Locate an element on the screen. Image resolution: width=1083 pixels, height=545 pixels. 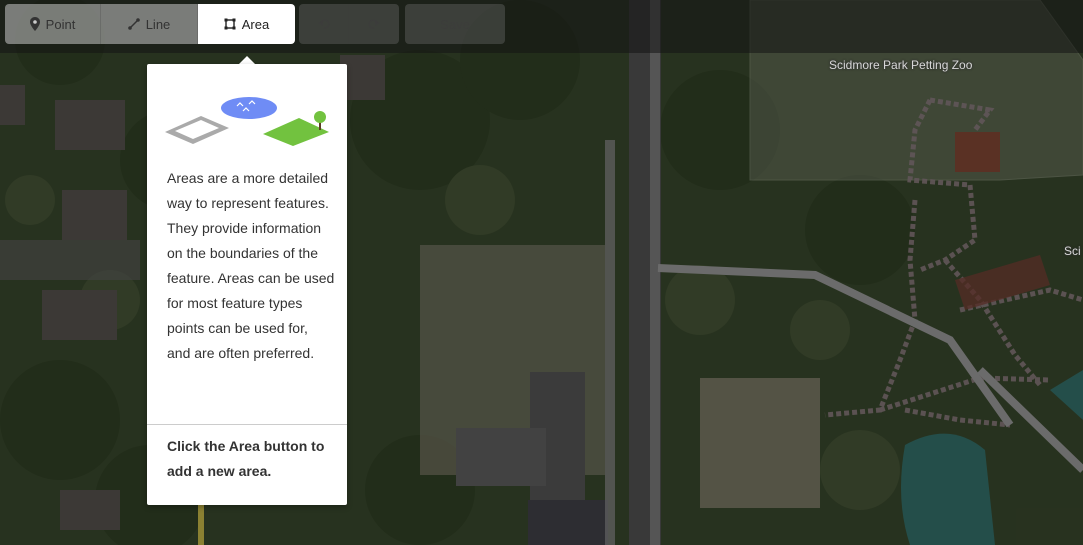
area-illustration-icon is located at coordinates (247, 121).